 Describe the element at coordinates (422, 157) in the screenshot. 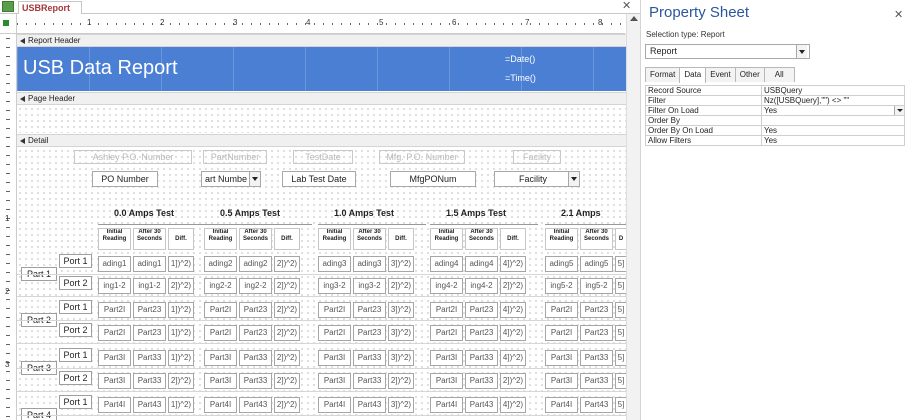

I see `field-label: Mfg. P.O. Number` at that location.